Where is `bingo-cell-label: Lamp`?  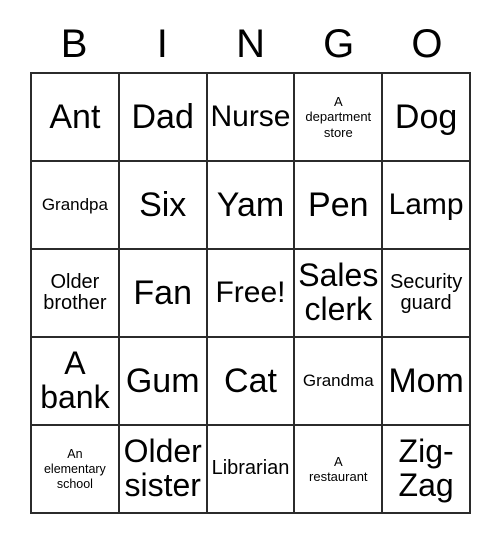
bingo-cell-label: Lamp is located at coordinates (426, 205).